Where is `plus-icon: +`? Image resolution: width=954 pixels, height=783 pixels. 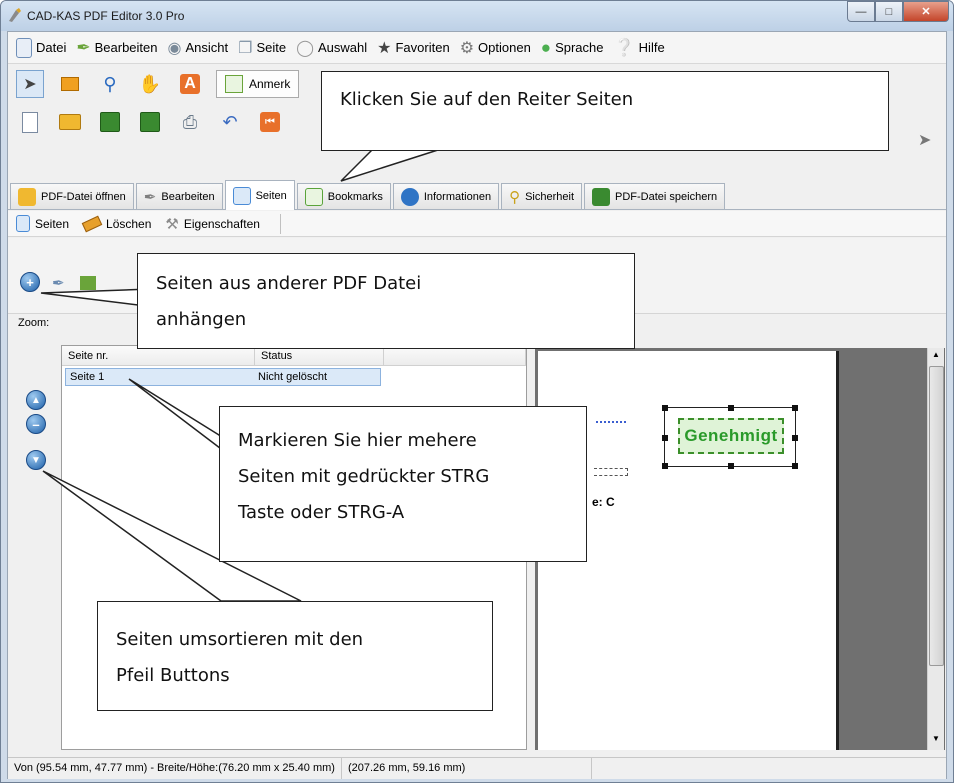
plus-icon: + is located at coordinates (30, 282).